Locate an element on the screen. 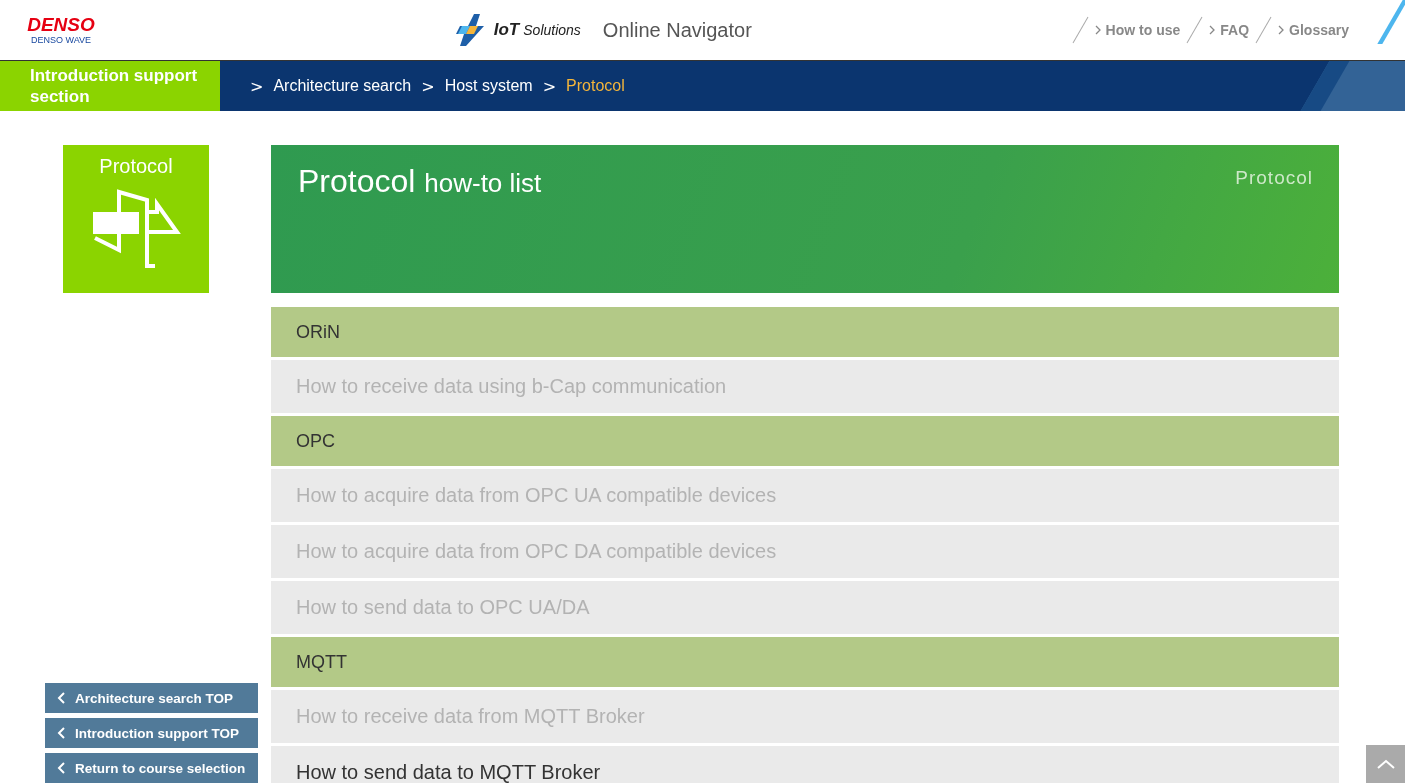  howto-link: How to send data to MQTT Broker is located at coordinates (805, 764).